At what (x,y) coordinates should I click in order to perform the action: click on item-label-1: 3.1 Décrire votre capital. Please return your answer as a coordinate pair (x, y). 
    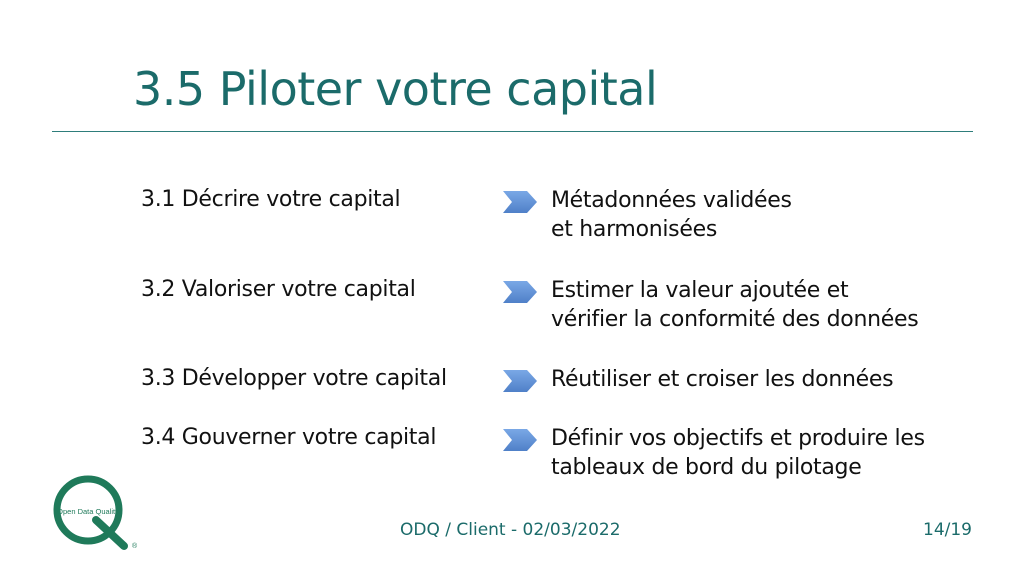
    Looking at the image, I should click on (271, 199).